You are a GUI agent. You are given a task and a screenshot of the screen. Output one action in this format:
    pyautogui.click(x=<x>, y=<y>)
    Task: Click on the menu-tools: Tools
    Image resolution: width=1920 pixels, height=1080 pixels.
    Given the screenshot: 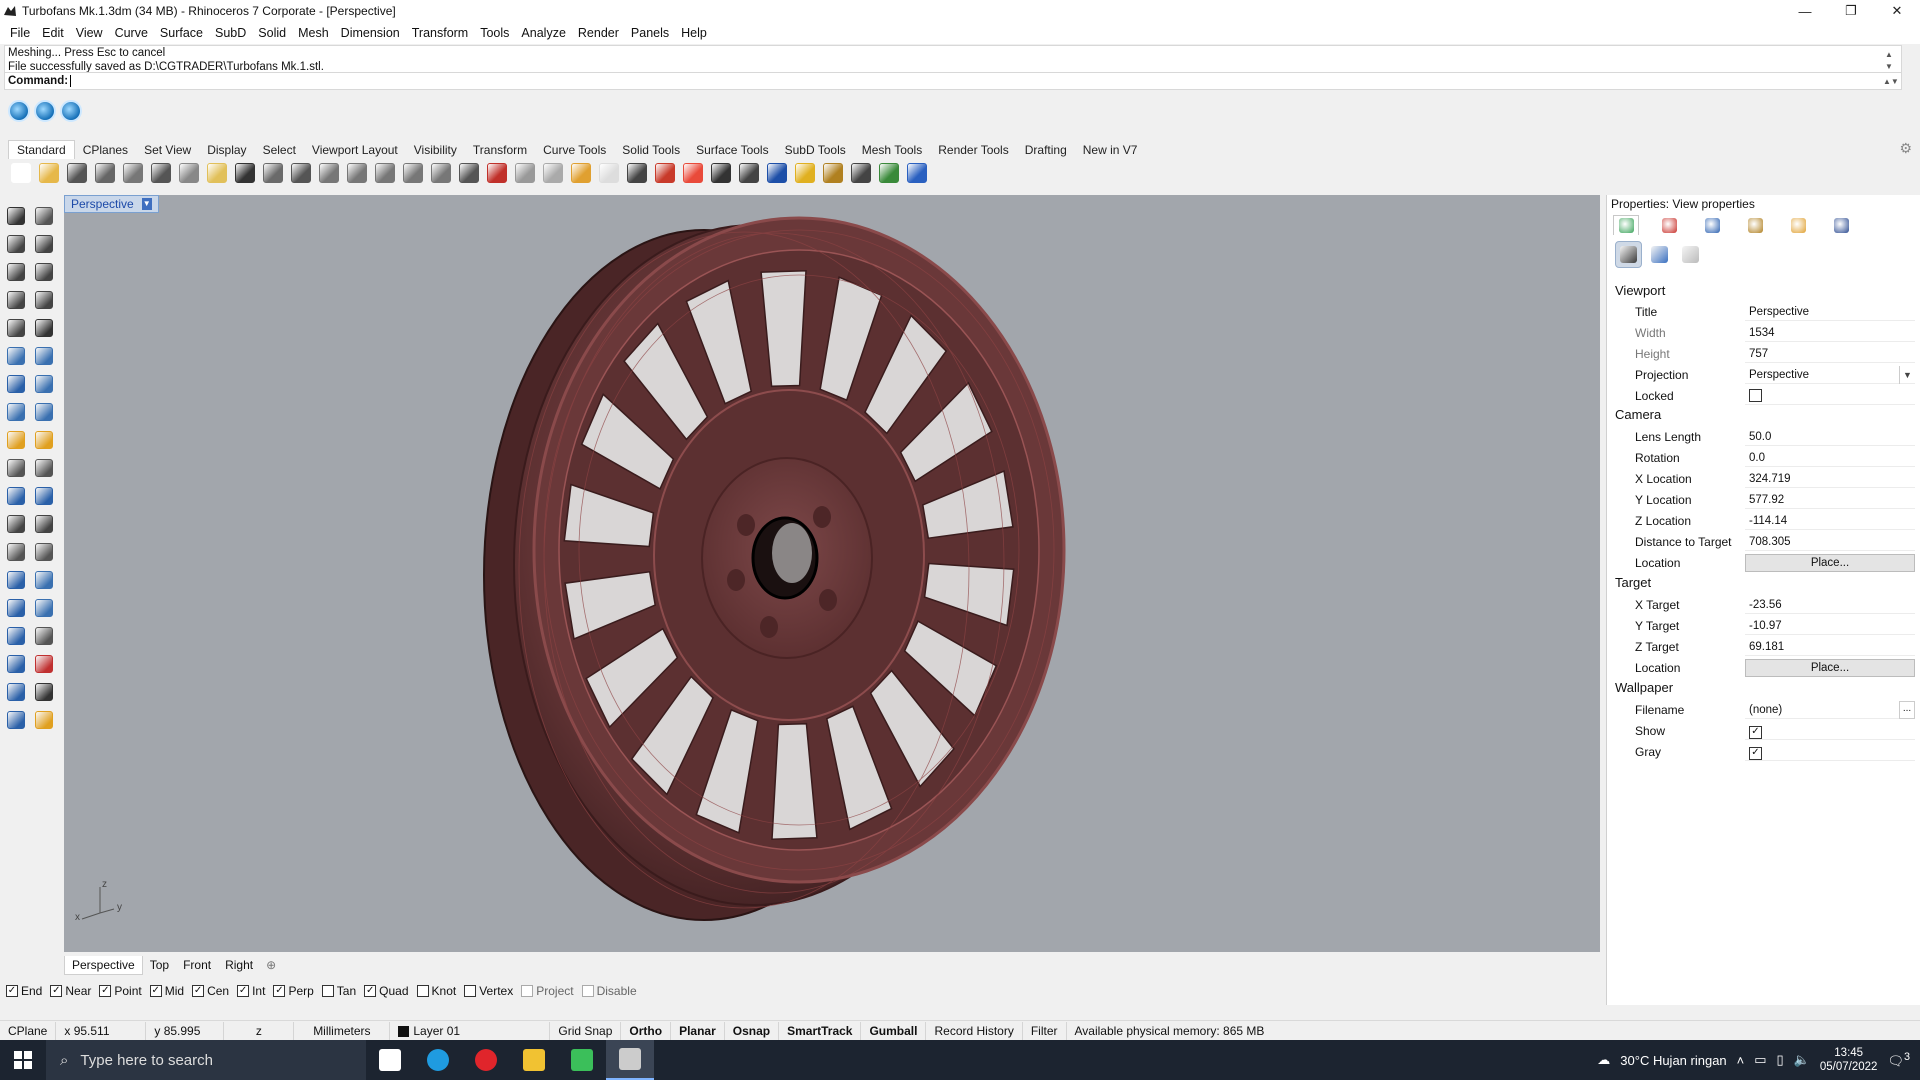 What is the action you would take?
    pyautogui.click(x=494, y=33)
    